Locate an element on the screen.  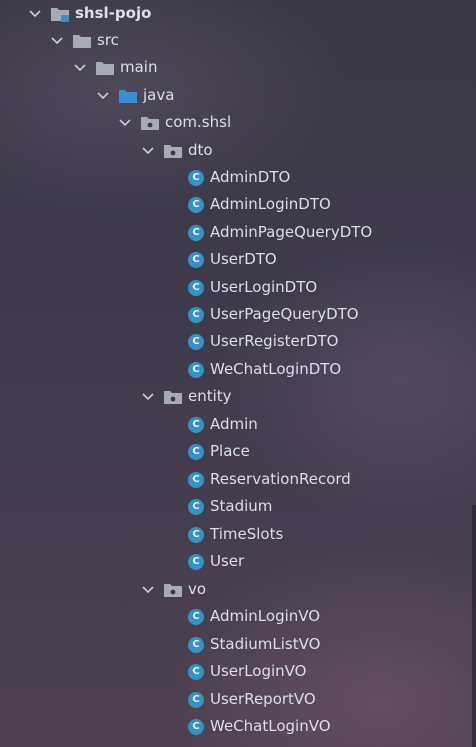
class-name: UserReportVO is located at coordinates (263, 699).